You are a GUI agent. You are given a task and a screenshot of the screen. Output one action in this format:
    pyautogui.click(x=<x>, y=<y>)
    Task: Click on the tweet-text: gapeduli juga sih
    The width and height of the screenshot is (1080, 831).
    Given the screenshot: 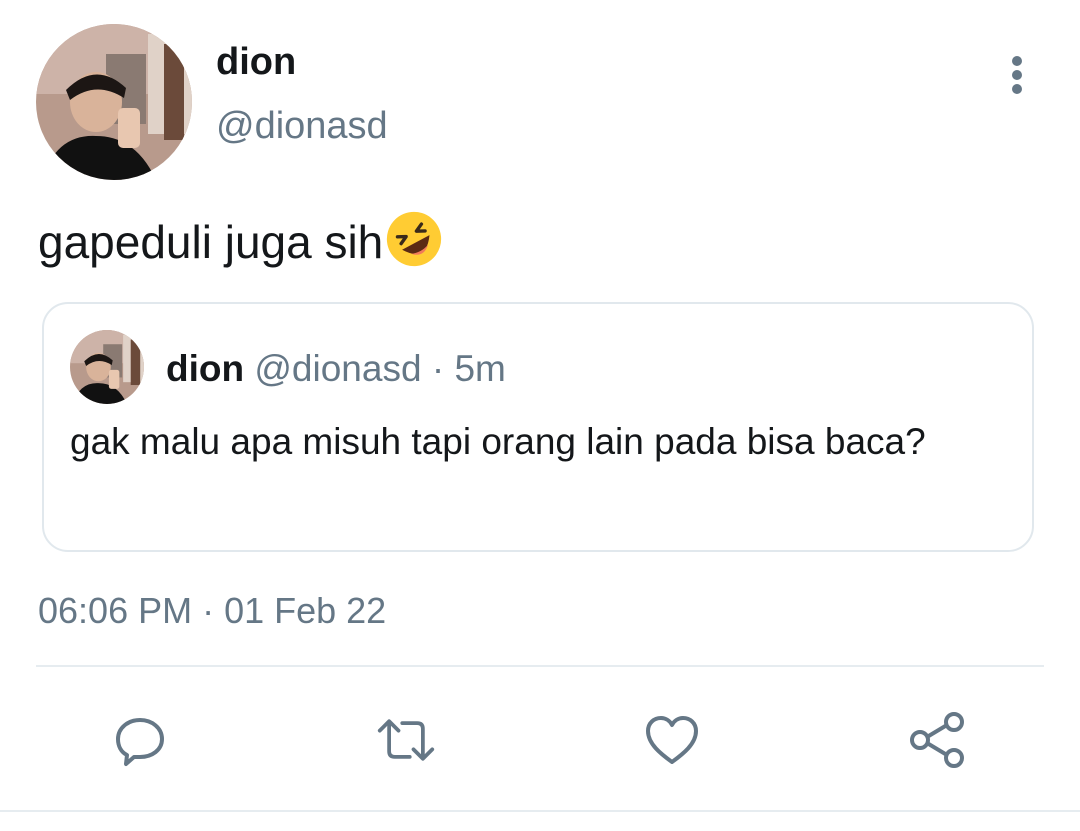 What is the action you would take?
    pyautogui.click(x=241, y=239)
    